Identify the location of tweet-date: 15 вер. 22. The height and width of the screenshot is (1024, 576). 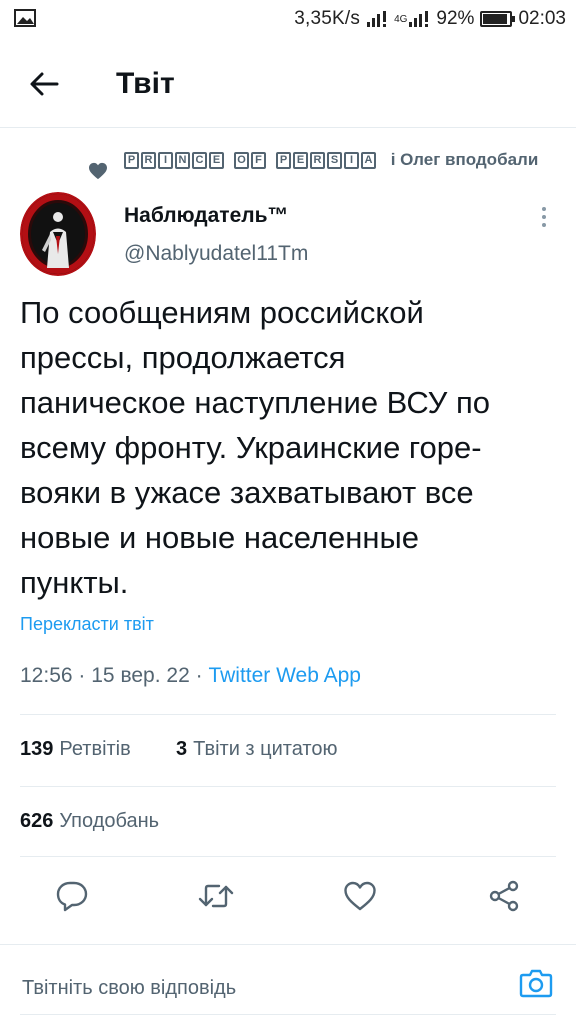
(140, 675).